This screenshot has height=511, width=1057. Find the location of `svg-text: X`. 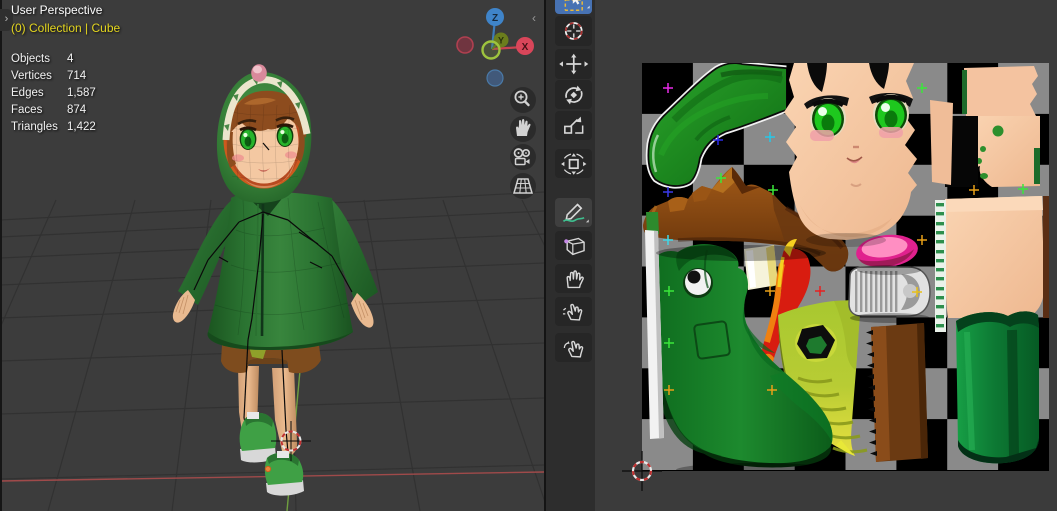

svg-text: X is located at coordinates (525, 47).